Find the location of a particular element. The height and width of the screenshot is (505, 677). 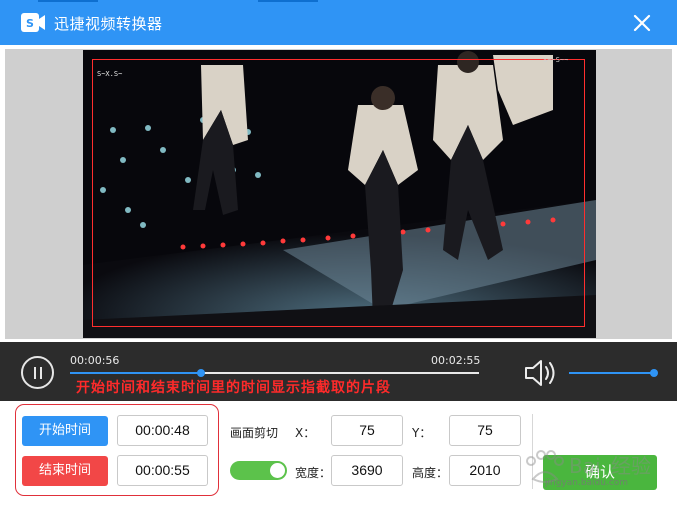

seek-progress-fill is located at coordinates (135, 373).